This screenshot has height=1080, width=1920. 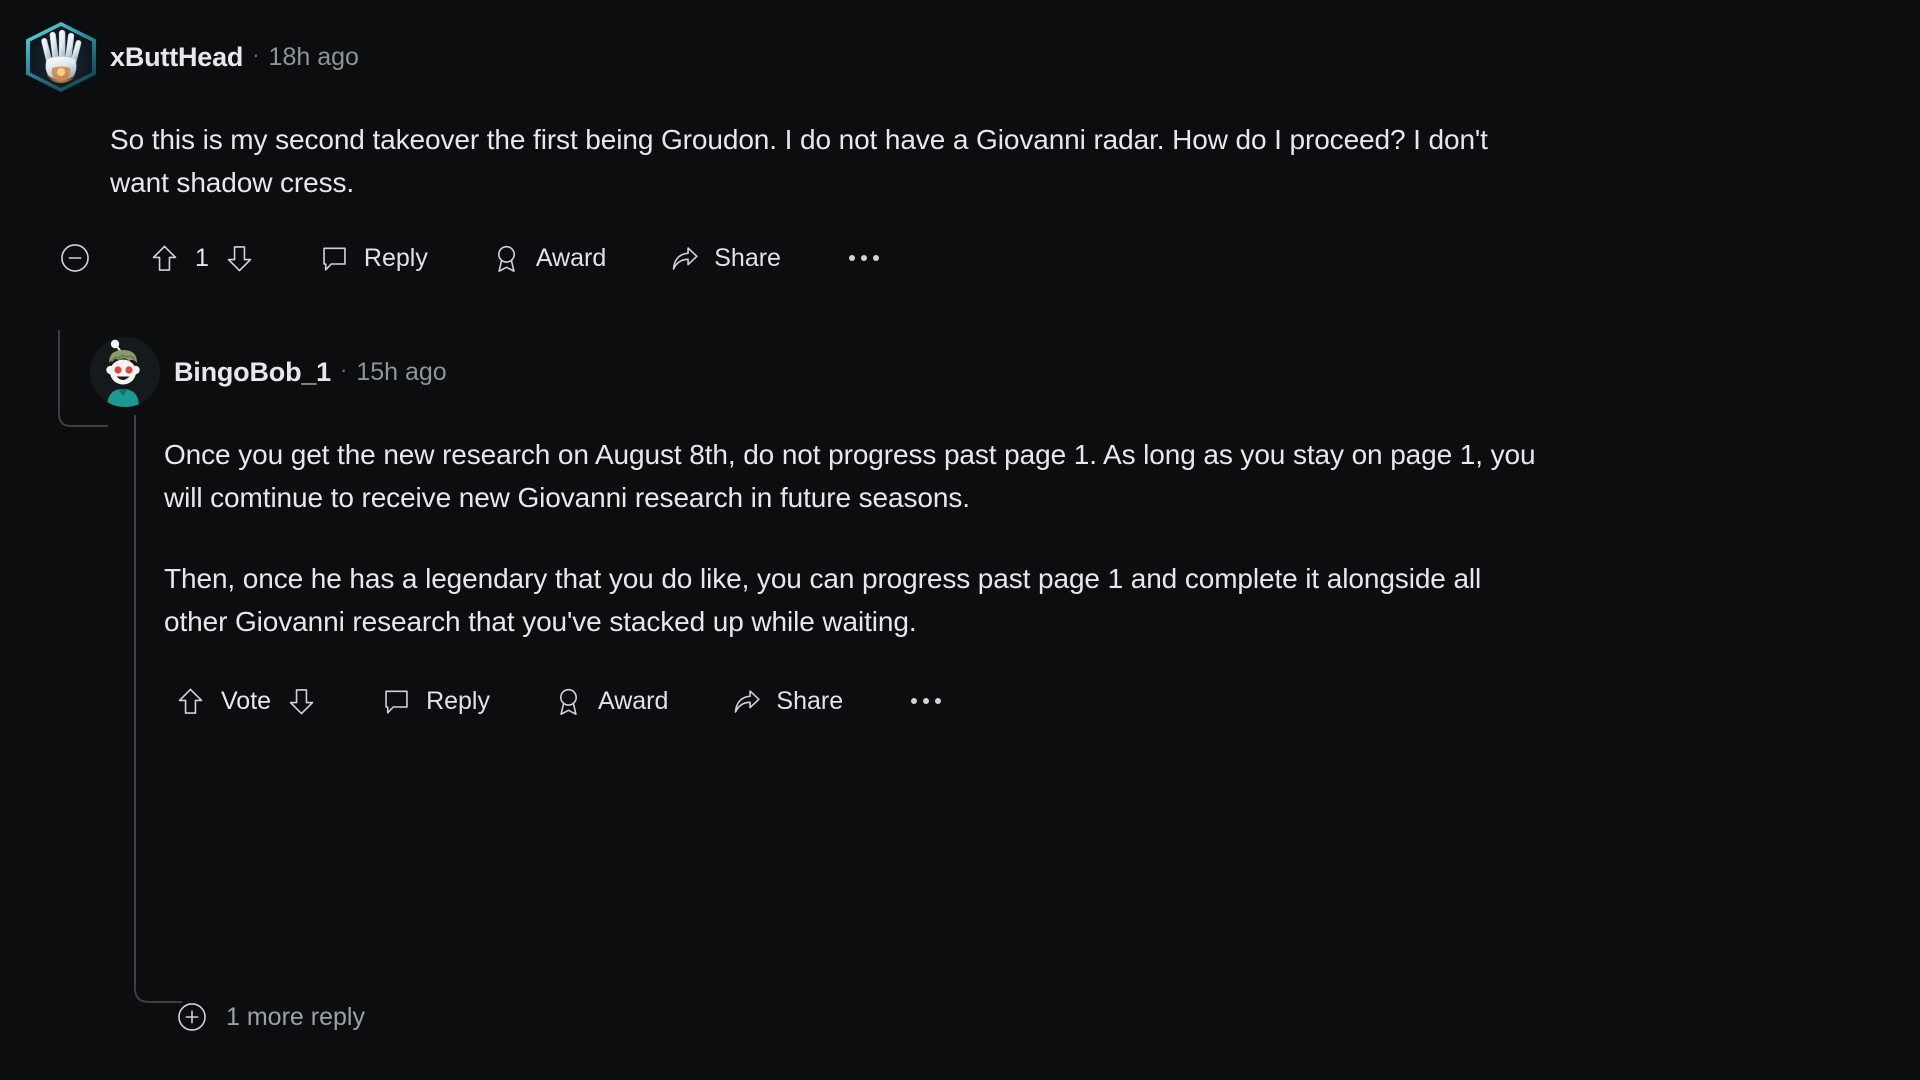 I want to click on expand-plus-icon, so click(x=192, y=1017).